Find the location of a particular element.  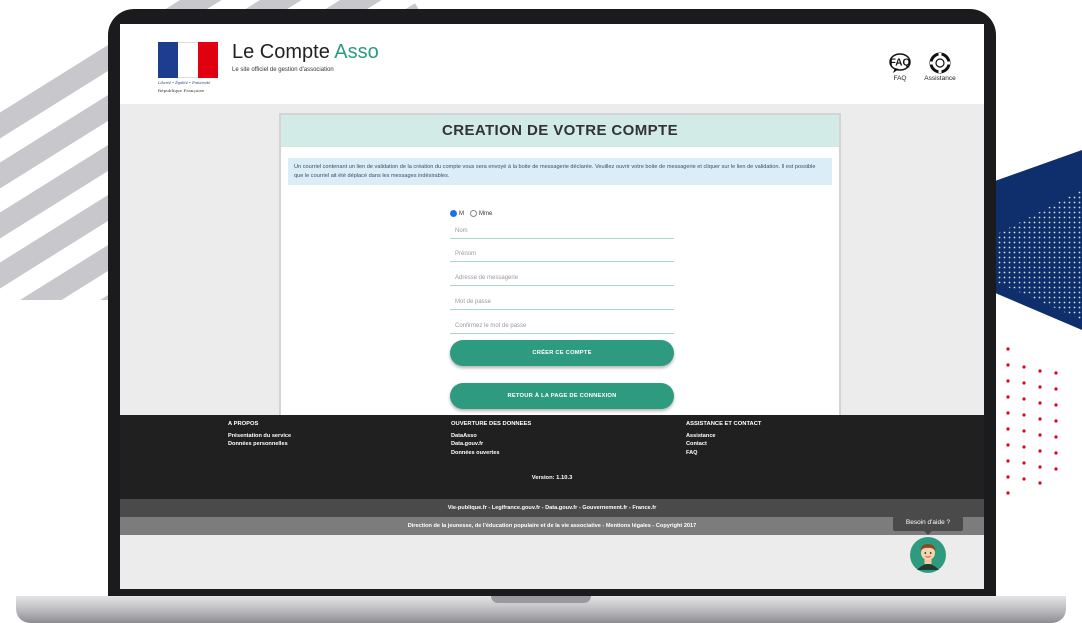

footer-link: Données personnelles is located at coordinates (259, 444).